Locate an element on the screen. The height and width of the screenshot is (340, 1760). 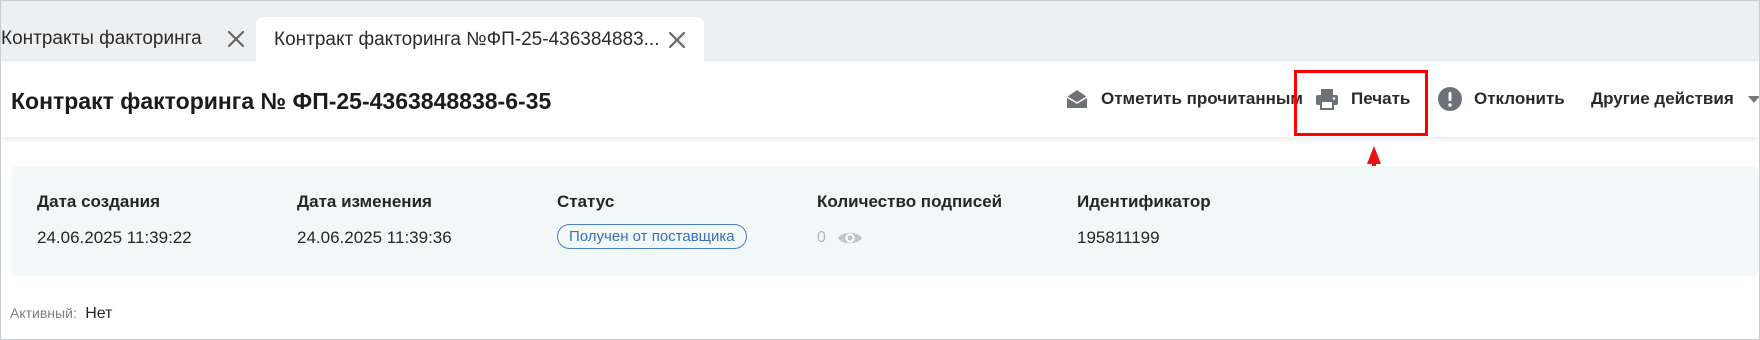
signatures-label: Количество подписей is located at coordinates (910, 201).